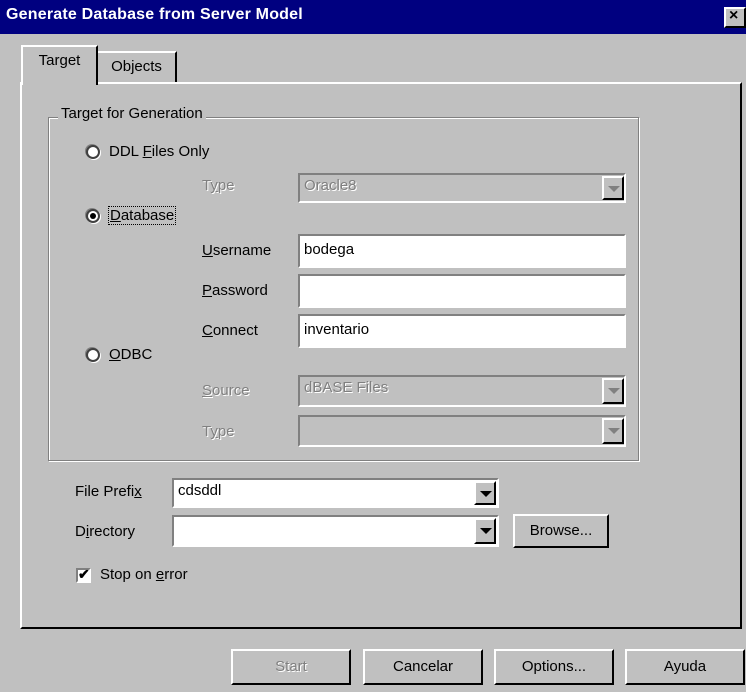 The height and width of the screenshot is (692, 746). I want to click on tab-target: Target, so click(59, 65).